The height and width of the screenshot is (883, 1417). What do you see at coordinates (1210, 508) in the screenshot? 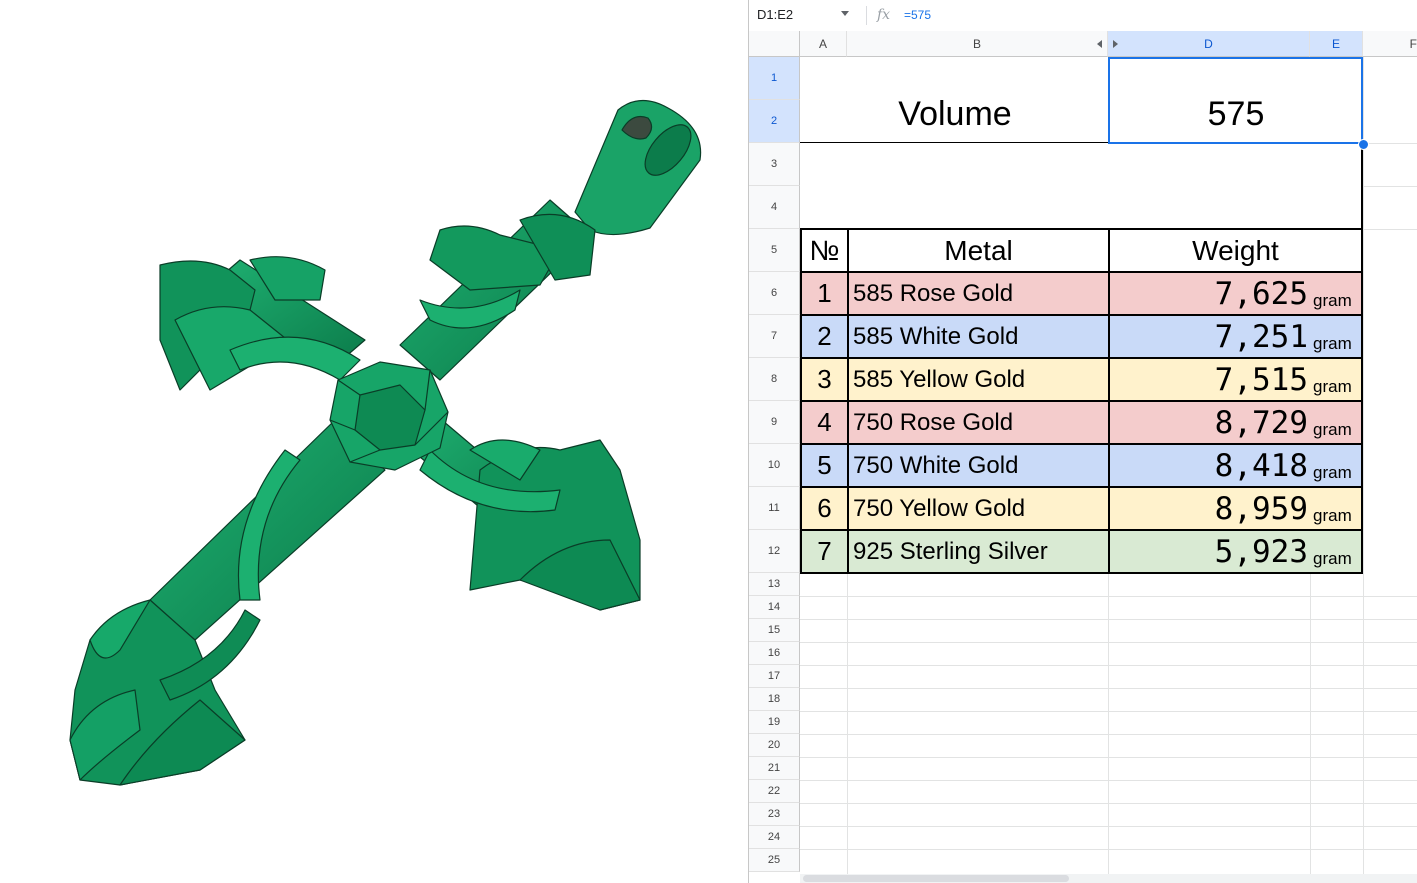
I see `weight-value-cell: 8,959` at bounding box center [1210, 508].